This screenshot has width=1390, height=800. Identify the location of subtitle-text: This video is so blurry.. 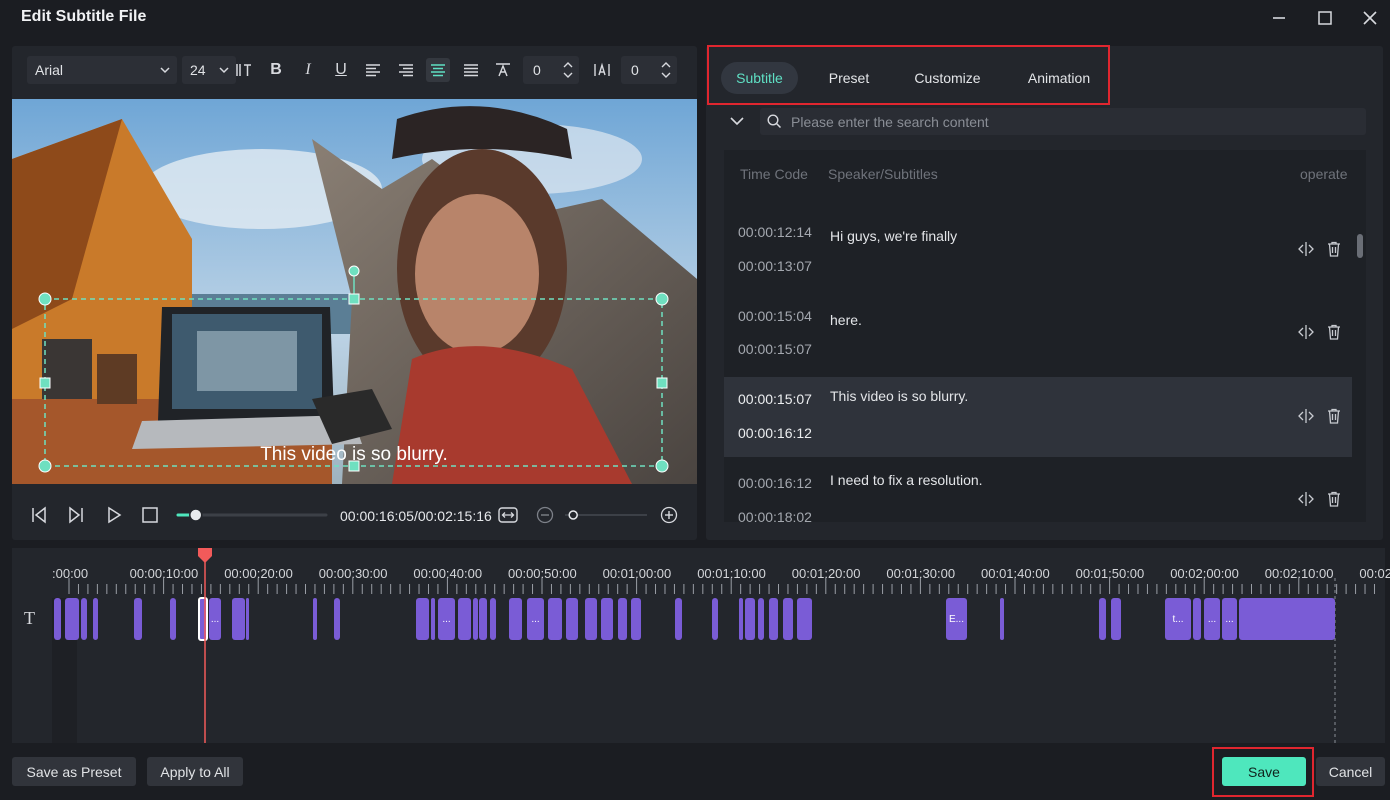
(899, 396).